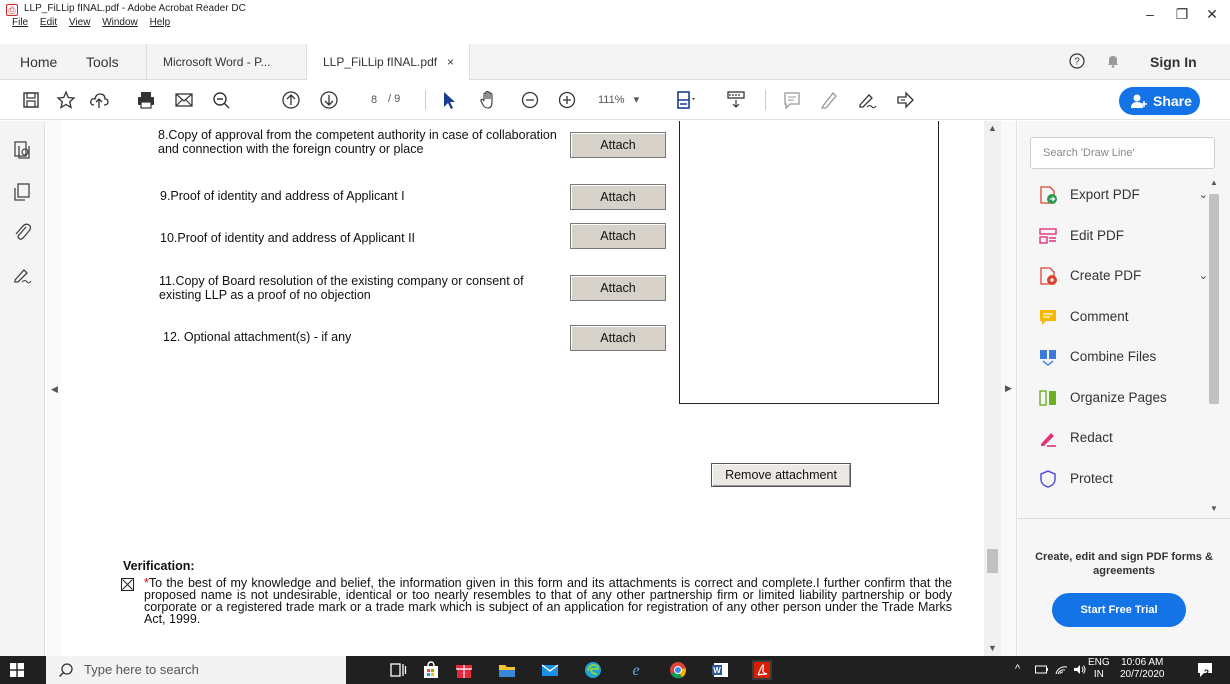 The image size is (1230, 684). Describe the element at coordinates (1123, 195) in the screenshot. I see `tool-export-pdf: Export PDF ⌄` at that location.